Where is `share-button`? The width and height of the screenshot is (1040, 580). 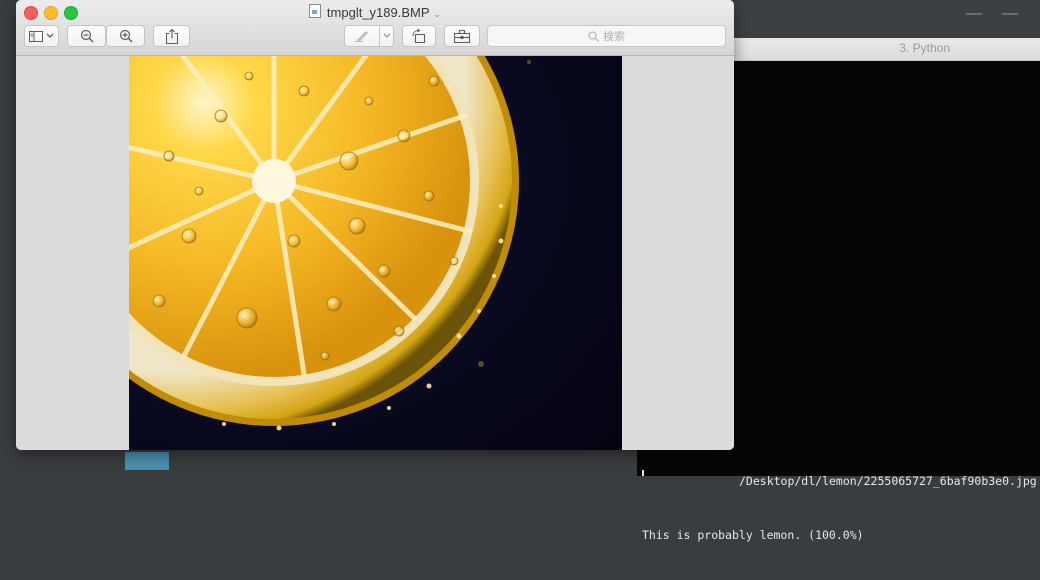 share-button is located at coordinates (171, 36).